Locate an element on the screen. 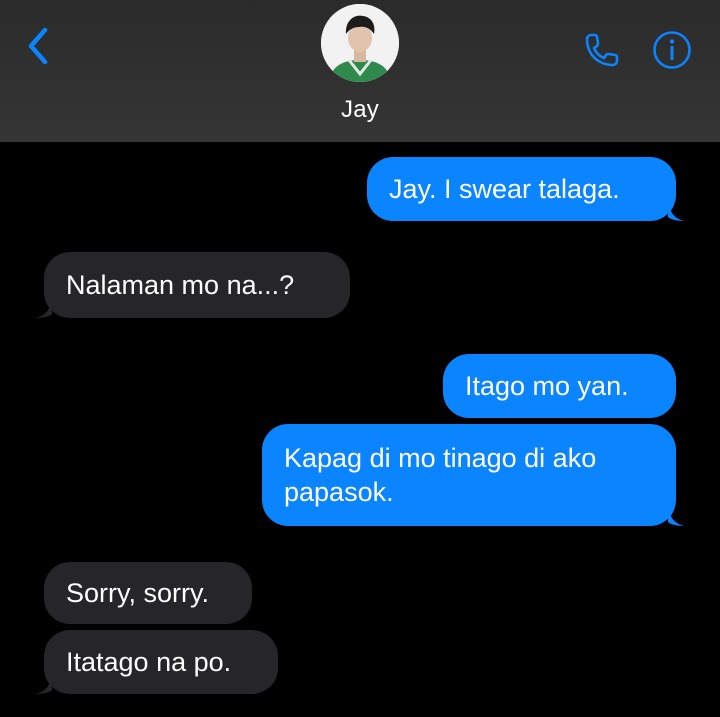  chevron-left-icon is located at coordinates (38, 46).